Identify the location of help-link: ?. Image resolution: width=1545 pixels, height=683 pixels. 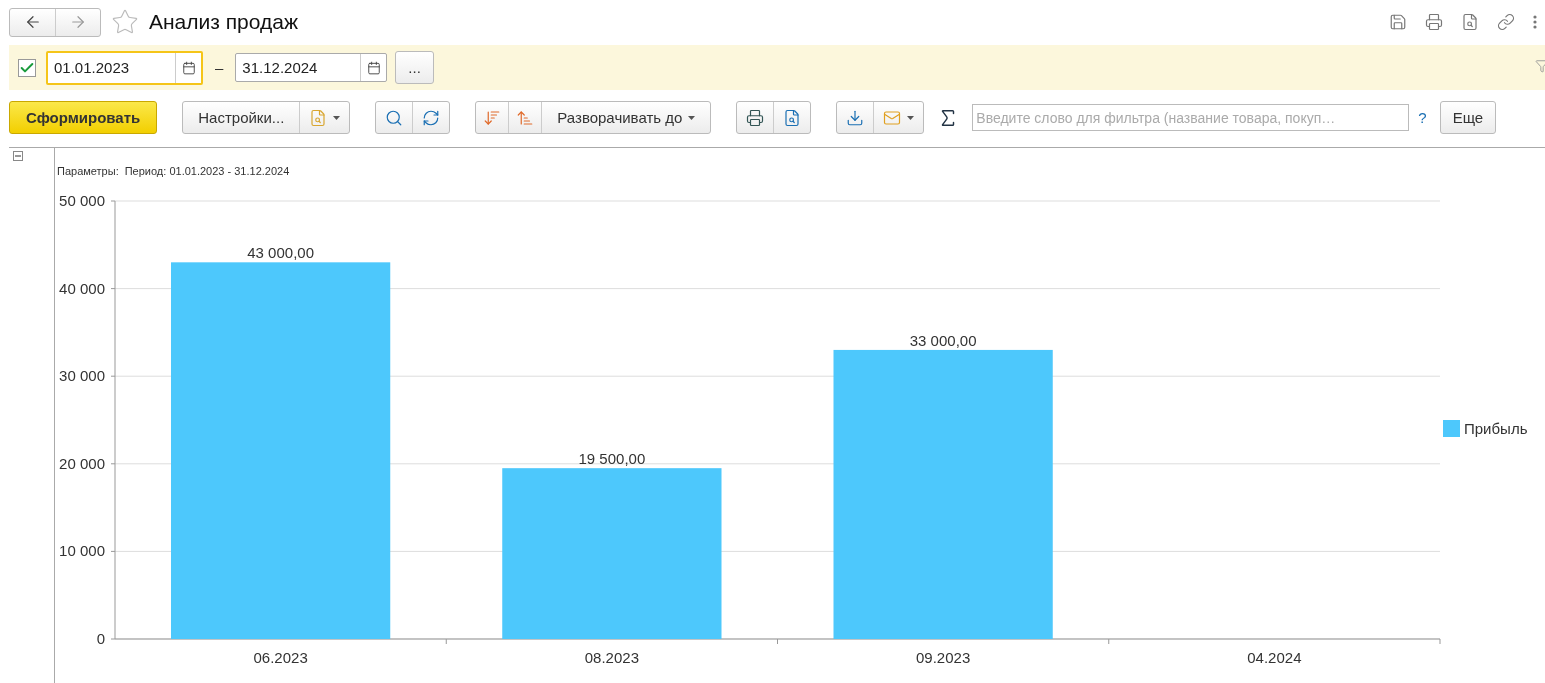
(1422, 117).